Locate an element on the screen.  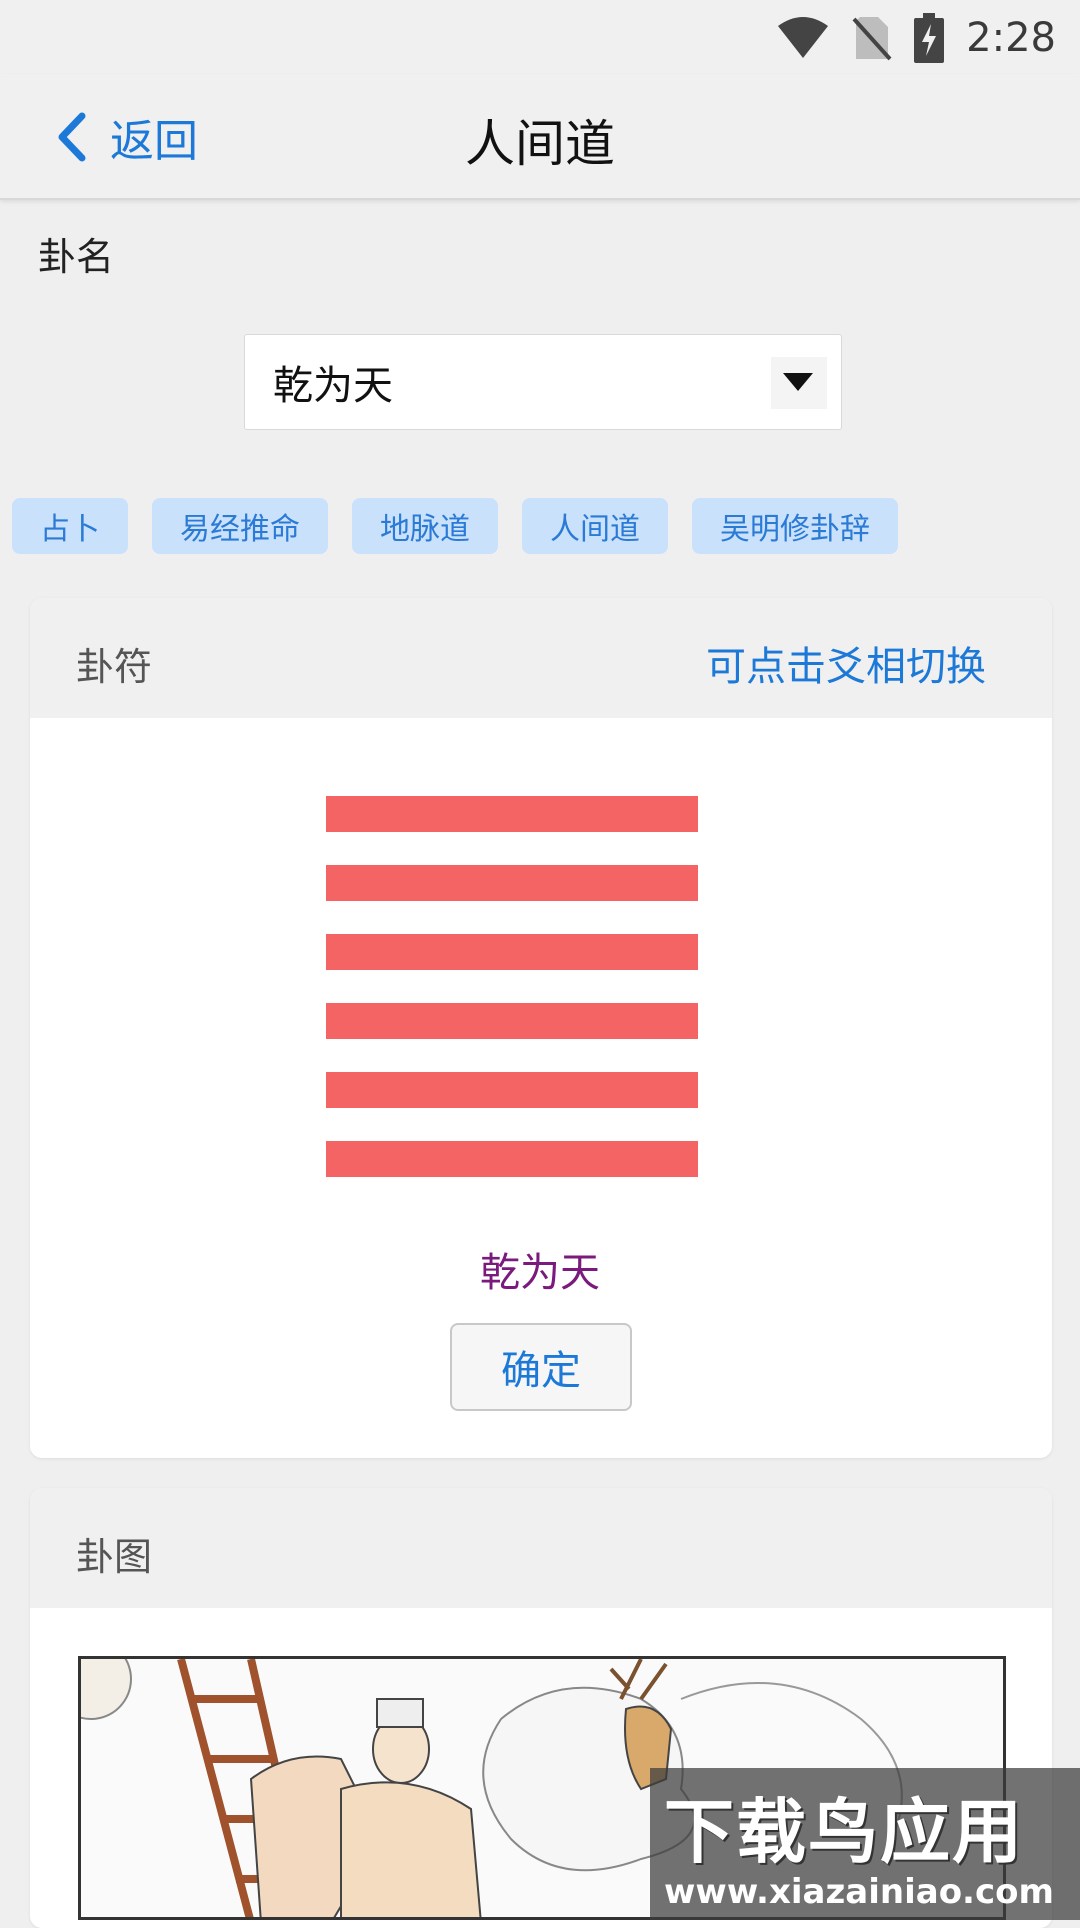
hexagram is located at coordinates (512, 1003).